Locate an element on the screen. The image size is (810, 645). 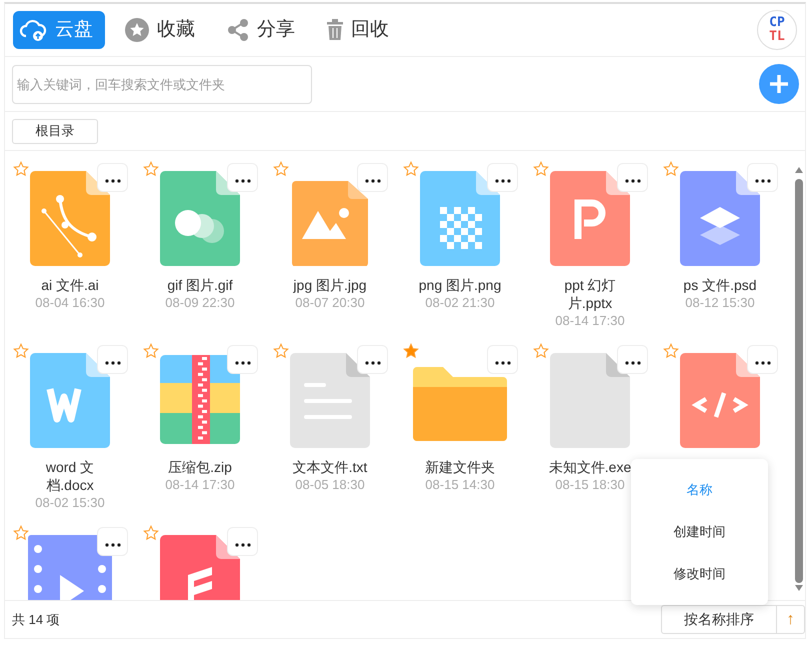
menu-item: 创建时间 is located at coordinates (699, 532).